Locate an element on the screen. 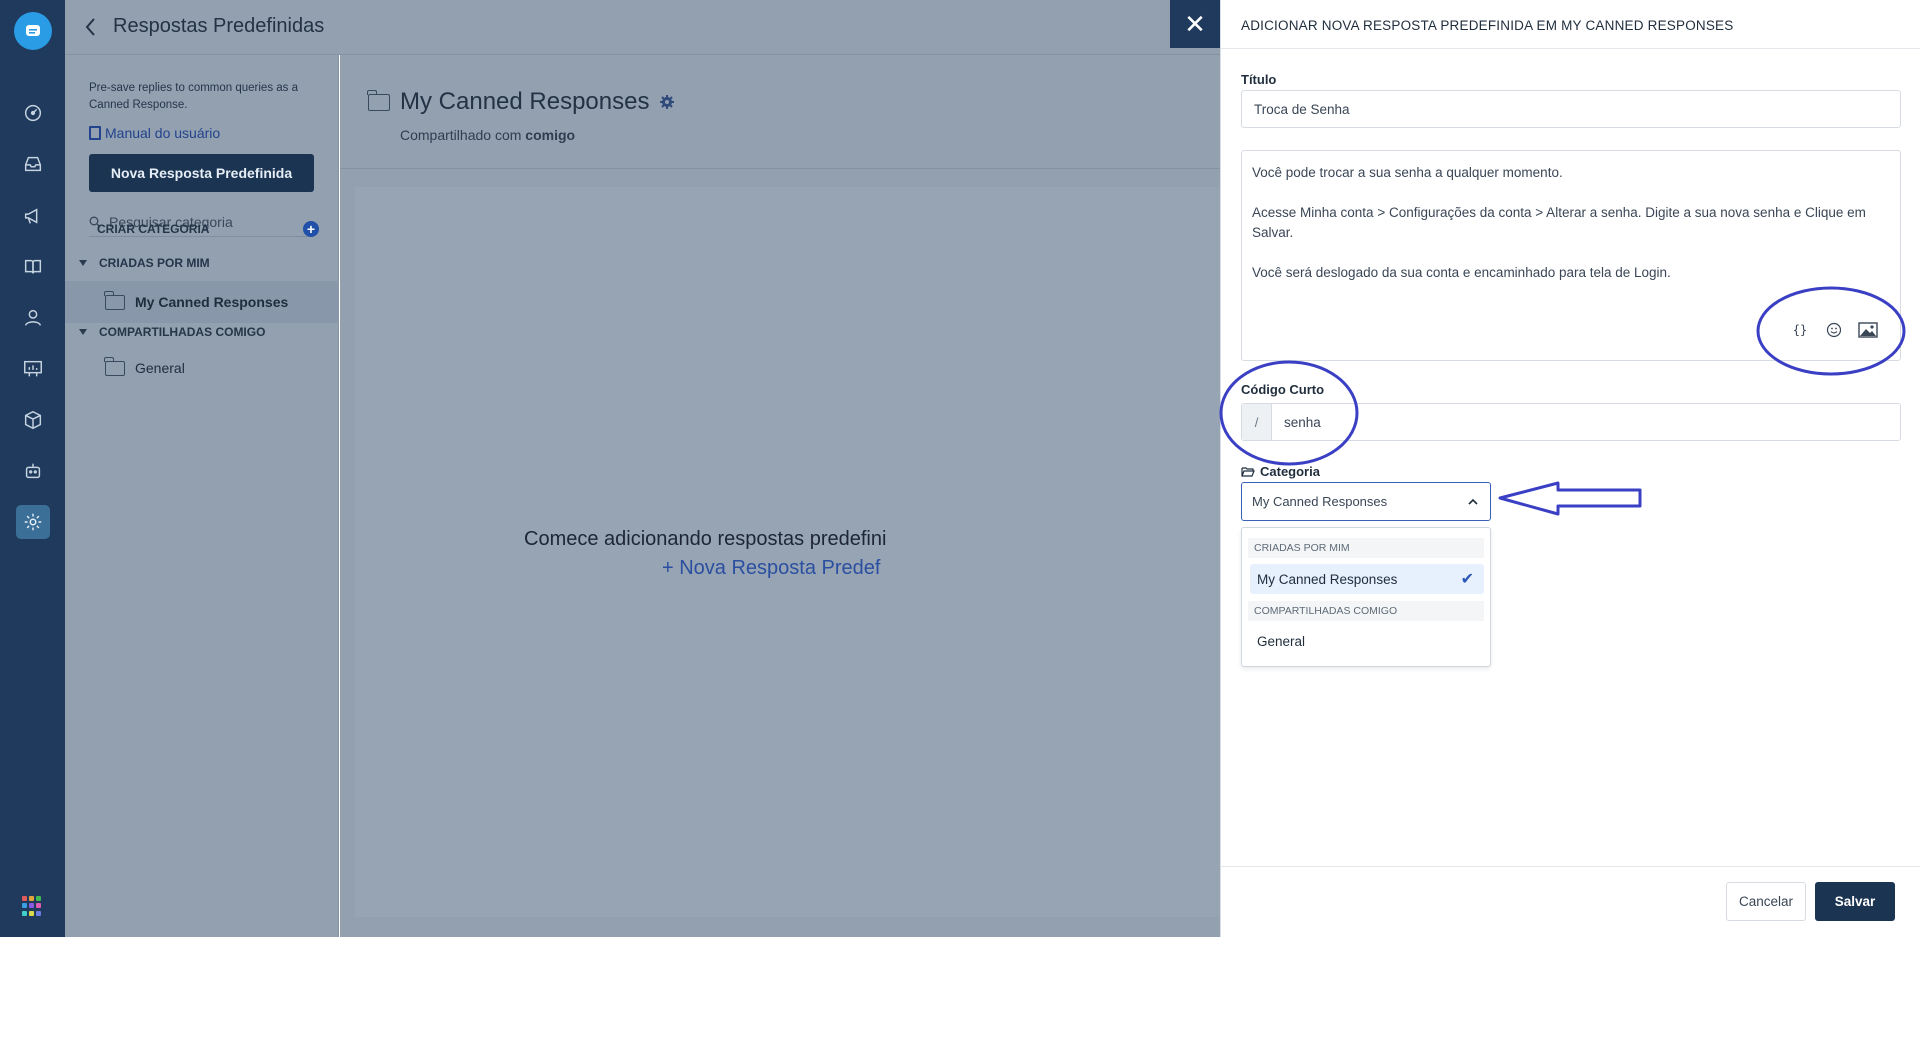 This screenshot has width=1920, height=1040. shortcode-input: senha is located at coordinates (1296, 422).